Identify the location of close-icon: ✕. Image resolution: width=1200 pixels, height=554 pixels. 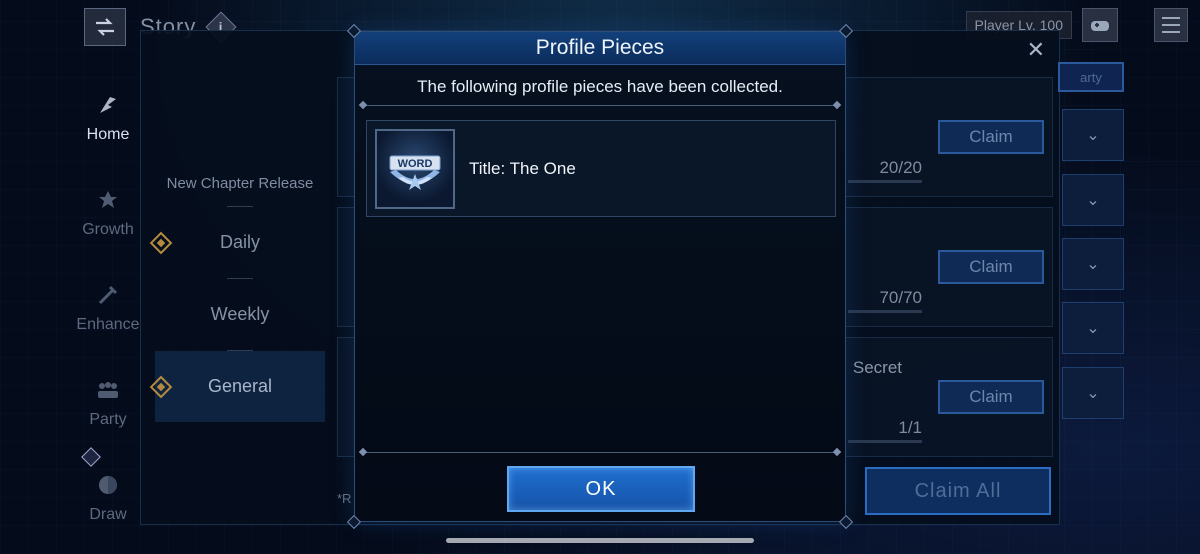
(1036, 50).